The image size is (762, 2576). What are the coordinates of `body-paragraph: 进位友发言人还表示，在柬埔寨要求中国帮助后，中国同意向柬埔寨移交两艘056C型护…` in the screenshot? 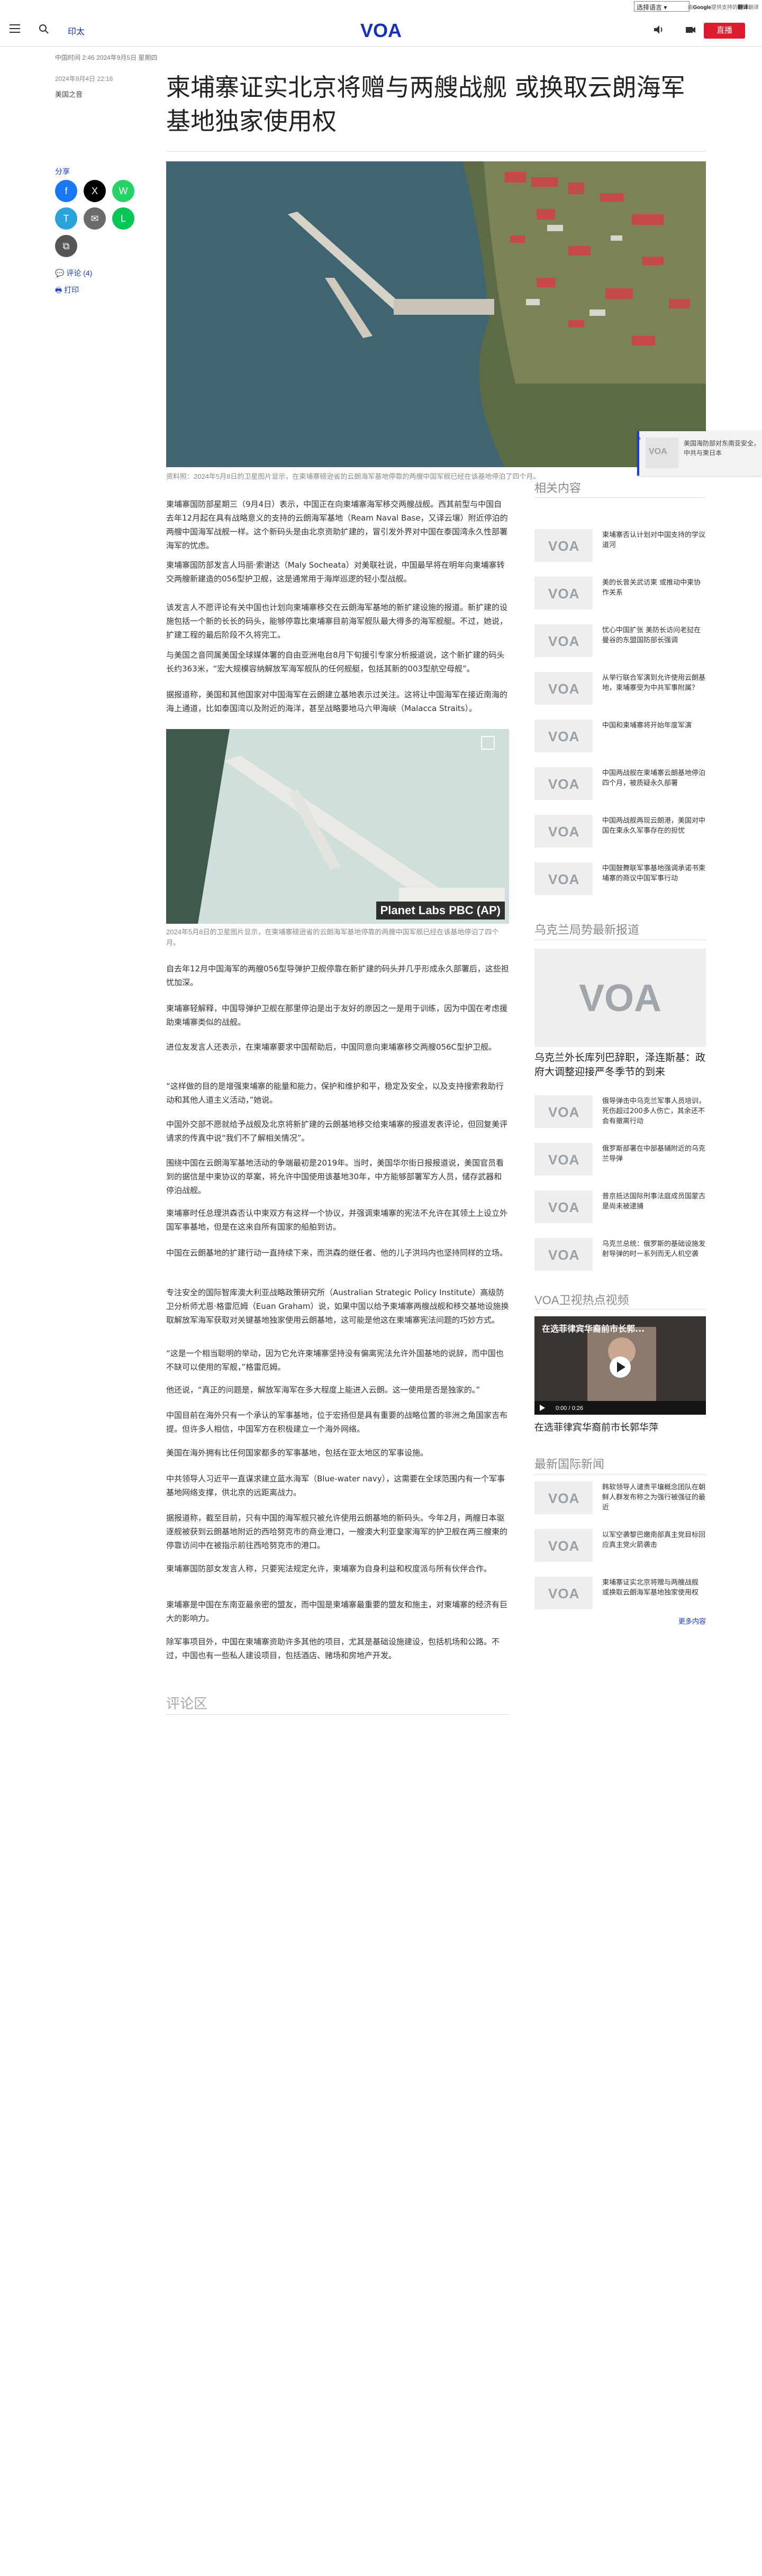 It's located at (331, 1047).